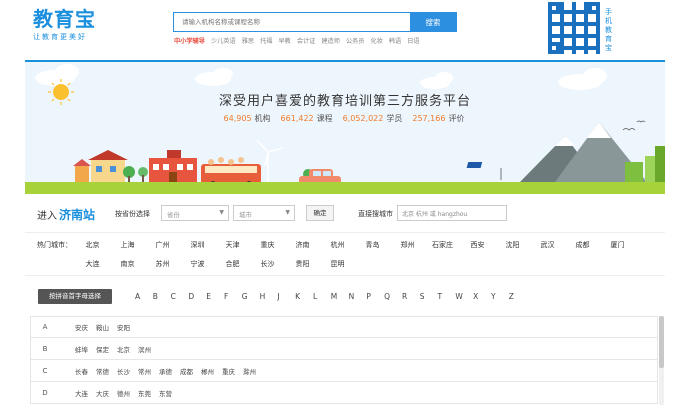 The width and height of the screenshot is (690, 405). I want to click on alphabet-letter: Q, so click(393, 296).